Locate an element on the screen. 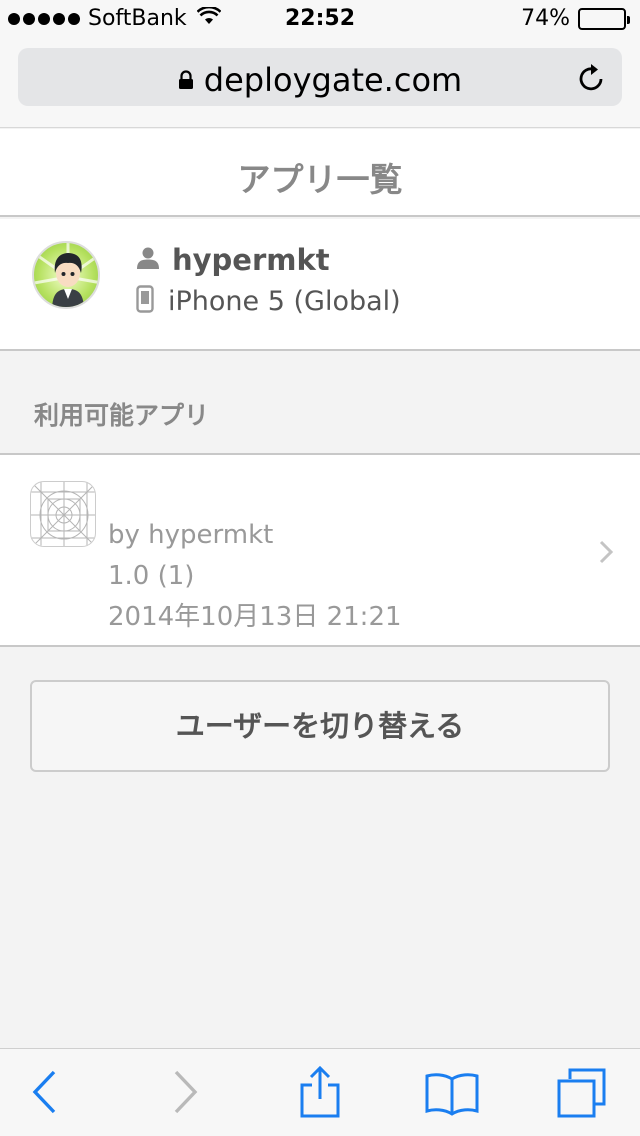 The height and width of the screenshot is (1136, 640). switch-user-button: ユーザーを切り替える is located at coordinates (320, 726).